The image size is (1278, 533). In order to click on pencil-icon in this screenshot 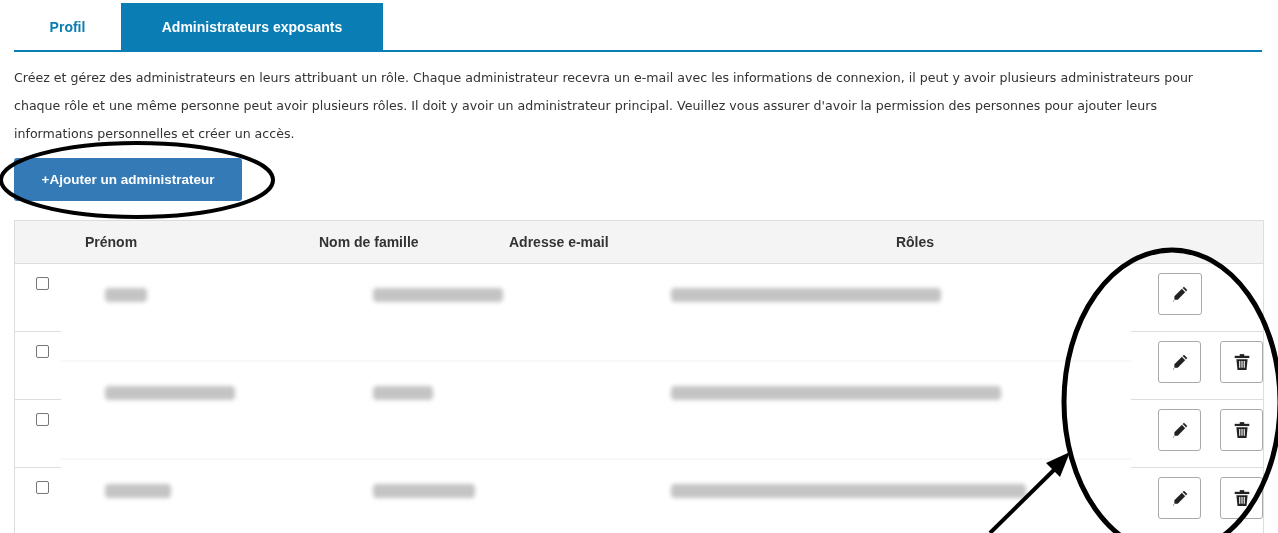, I will do `click(1180, 294)`.